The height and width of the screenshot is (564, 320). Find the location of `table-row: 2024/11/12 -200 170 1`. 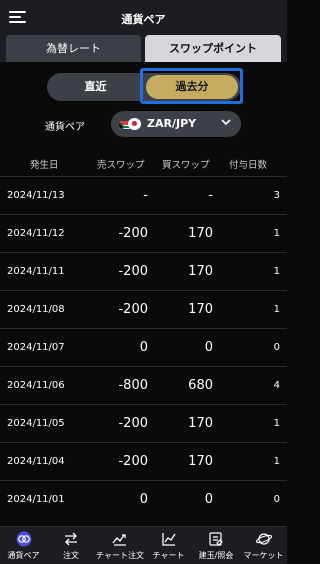

table-row: 2024/11/12 -200 170 1 is located at coordinates (143, 233).